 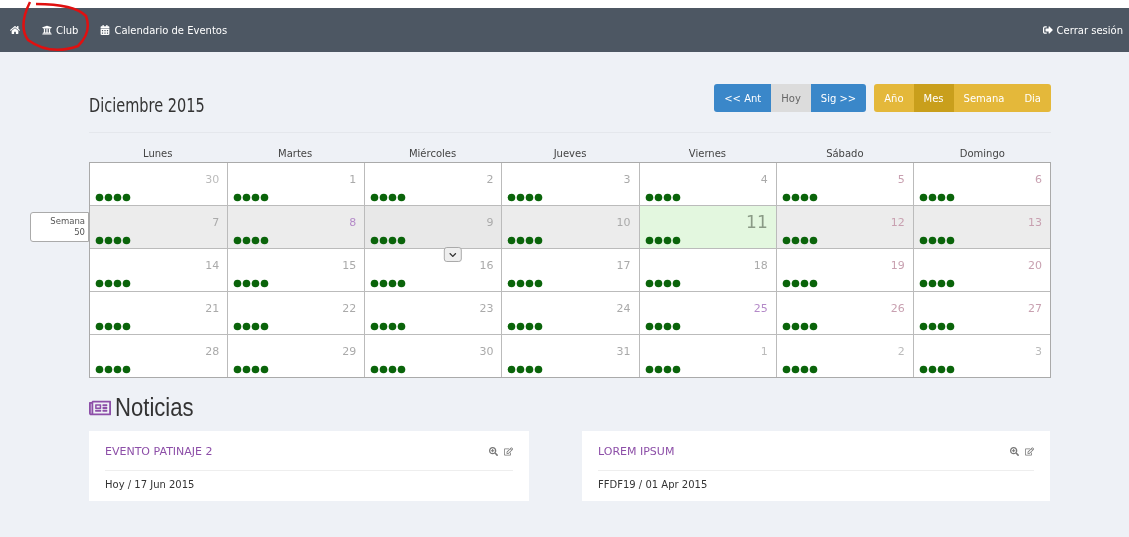 What do you see at coordinates (1035, 265) in the screenshot?
I see `day-number: 20` at bounding box center [1035, 265].